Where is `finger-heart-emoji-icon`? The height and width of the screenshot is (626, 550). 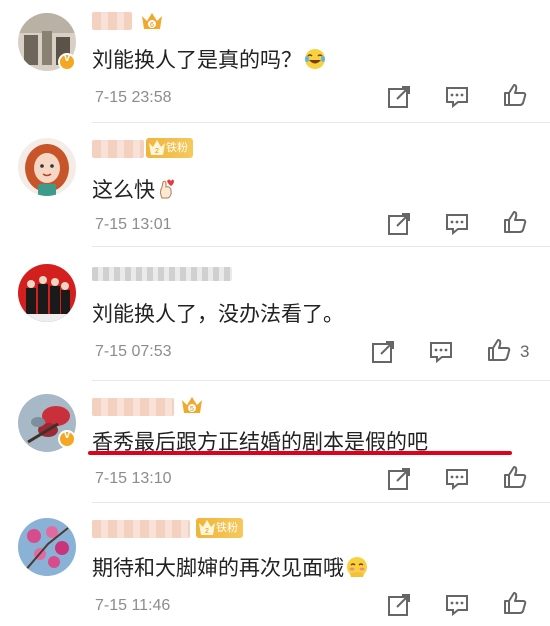
finger-heart-emoji-icon is located at coordinates (166, 191).